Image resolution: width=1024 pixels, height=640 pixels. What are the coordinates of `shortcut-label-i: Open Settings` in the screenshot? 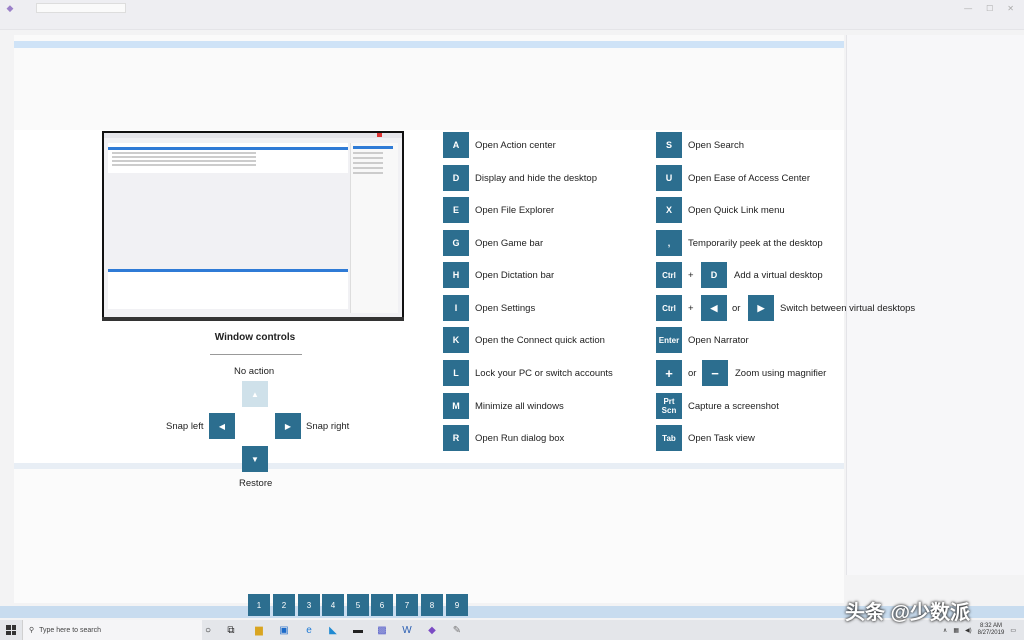 It's located at (505, 308).